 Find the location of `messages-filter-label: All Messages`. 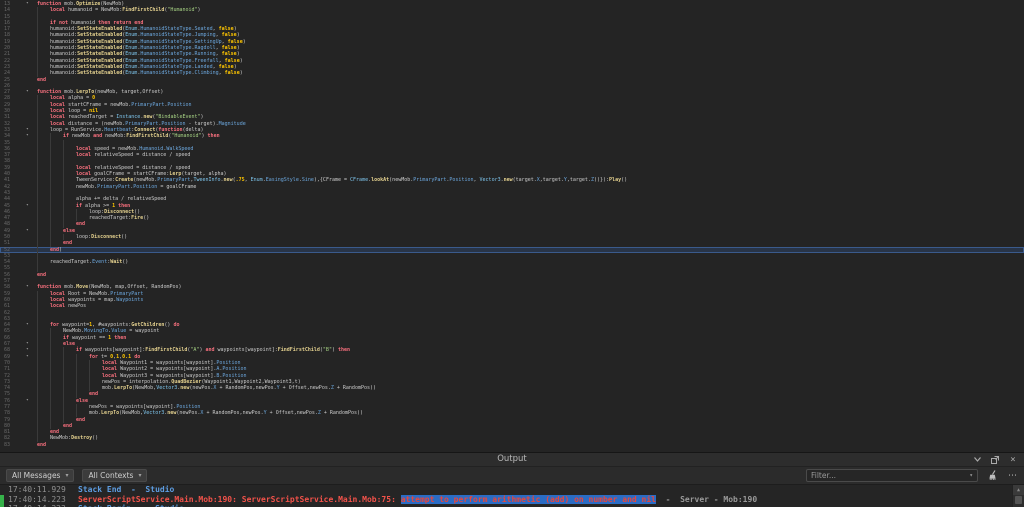

messages-filter-label: All Messages is located at coordinates (36, 475).